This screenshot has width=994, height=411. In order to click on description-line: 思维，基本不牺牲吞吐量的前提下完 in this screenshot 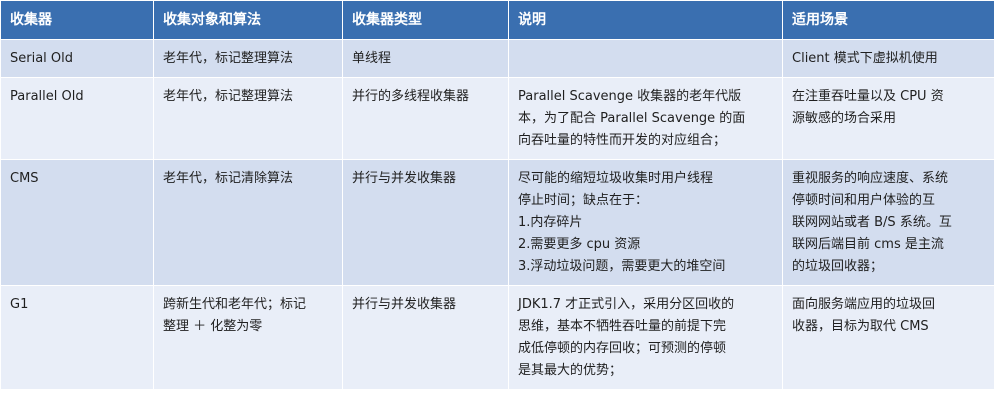, I will do `click(622, 326)`.